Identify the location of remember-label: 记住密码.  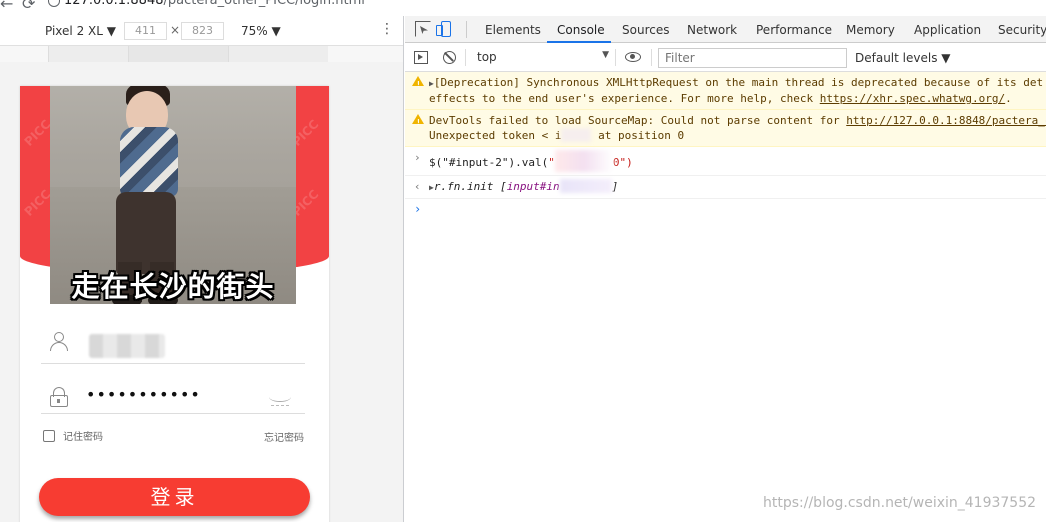
(83, 437).